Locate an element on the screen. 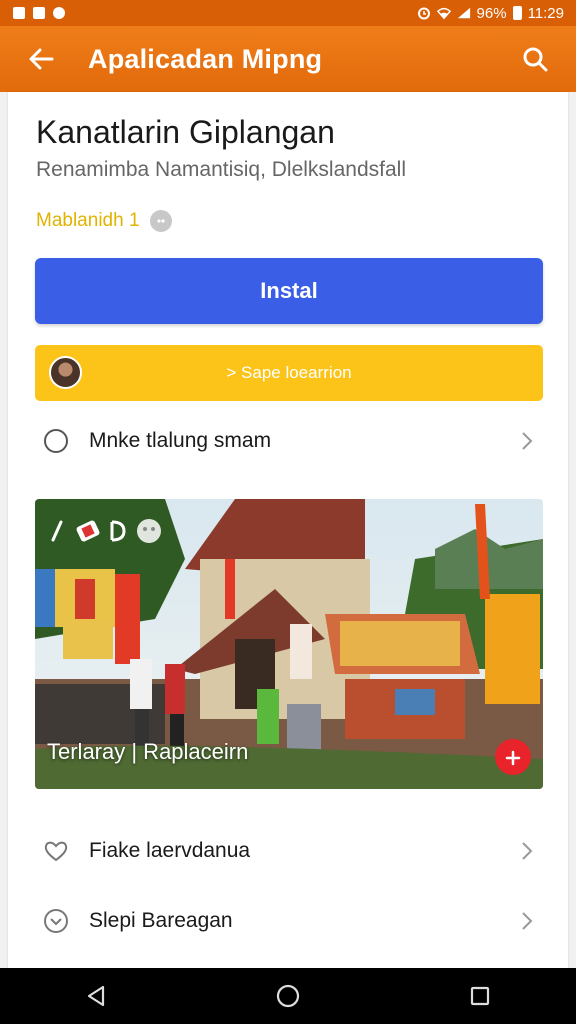  emoji-icon is located at coordinates (149, 531).